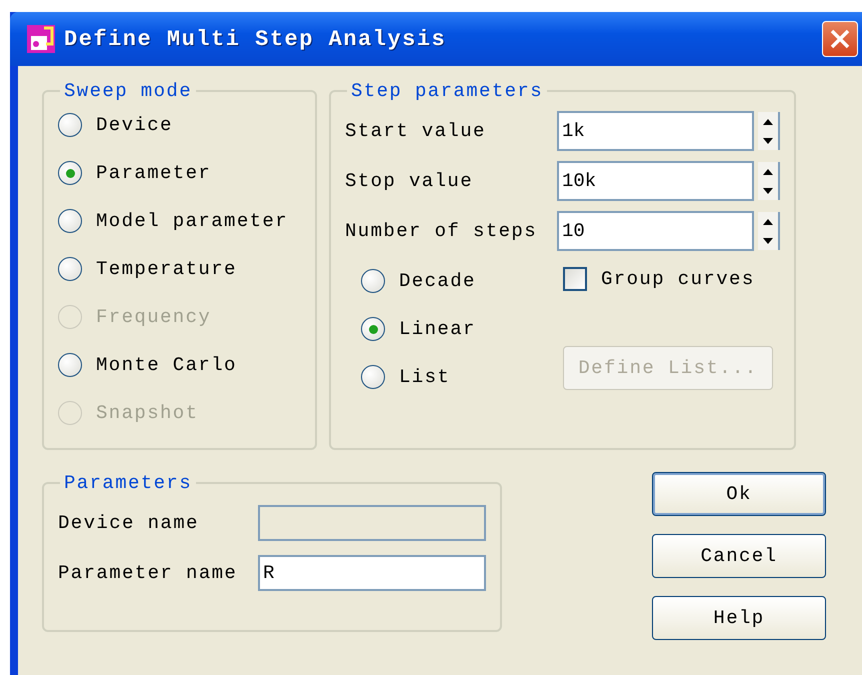 The height and width of the screenshot is (675, 862). What do you see at coordinates (41, 39) in the screenshot?
I see `app-icon` at bounding box center [41, 39].